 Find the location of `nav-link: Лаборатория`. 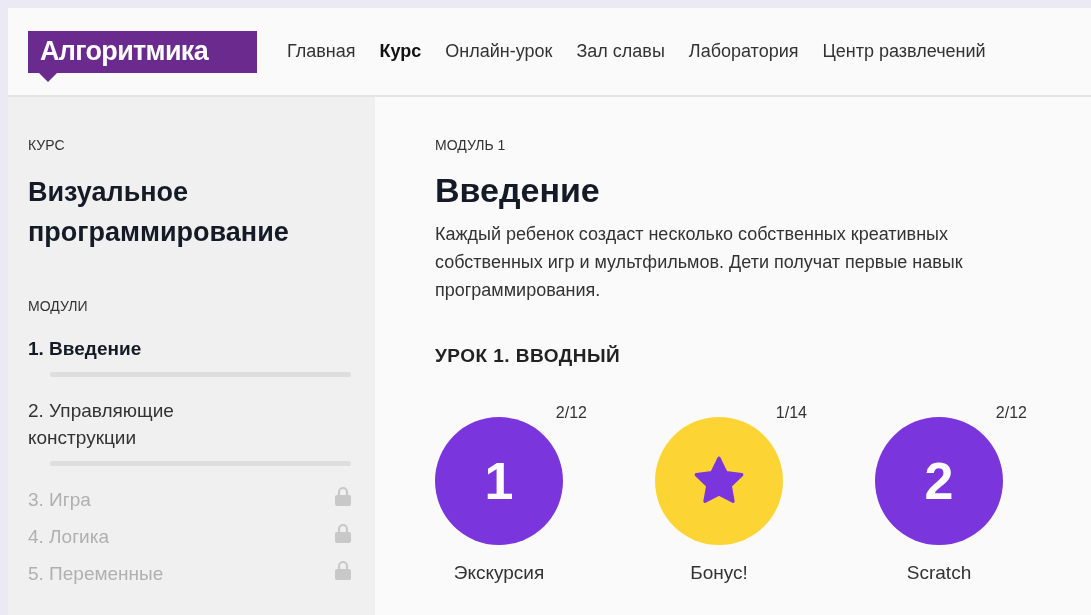

nav-link: Лаборатория is located at coordinates (743, 51).